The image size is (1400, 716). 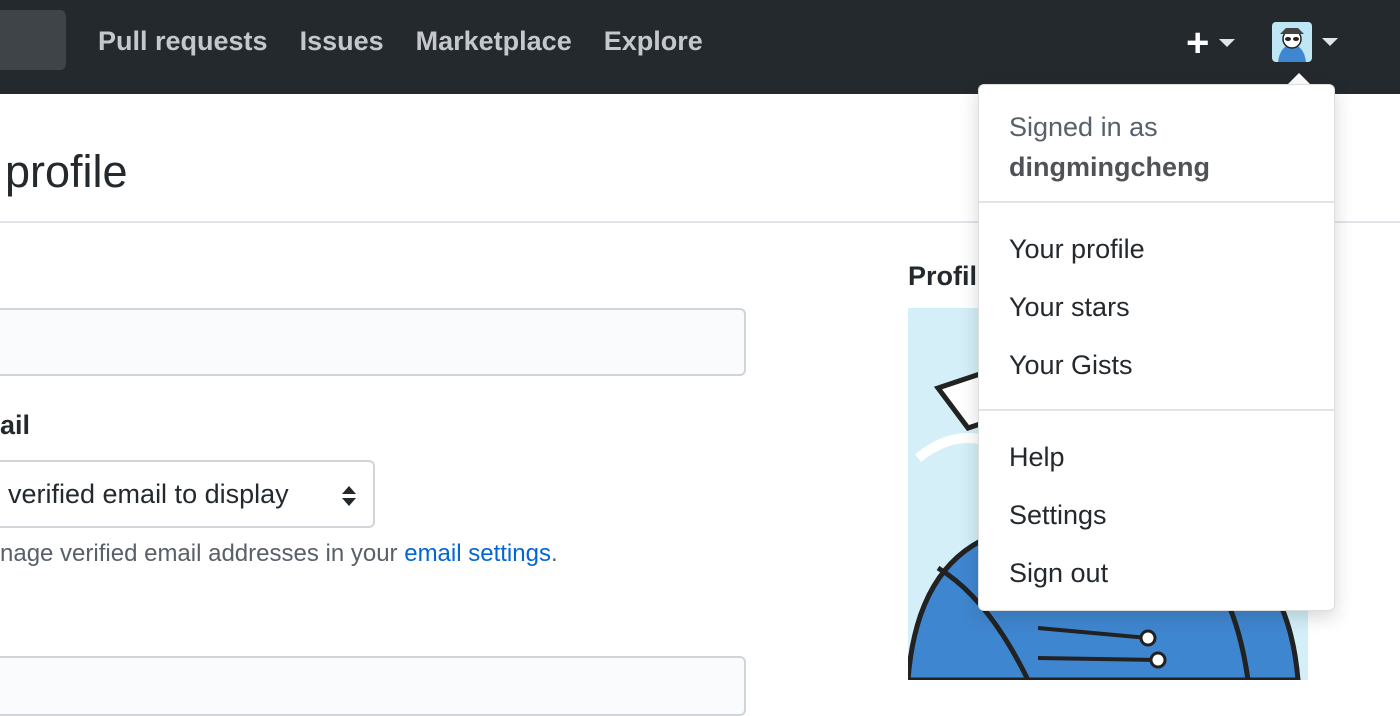 What do you see at coordinates (1077, 249) in the screenshot?
I see `menu-item-your-profile: Your profile` at bounding box center [1077, 249].